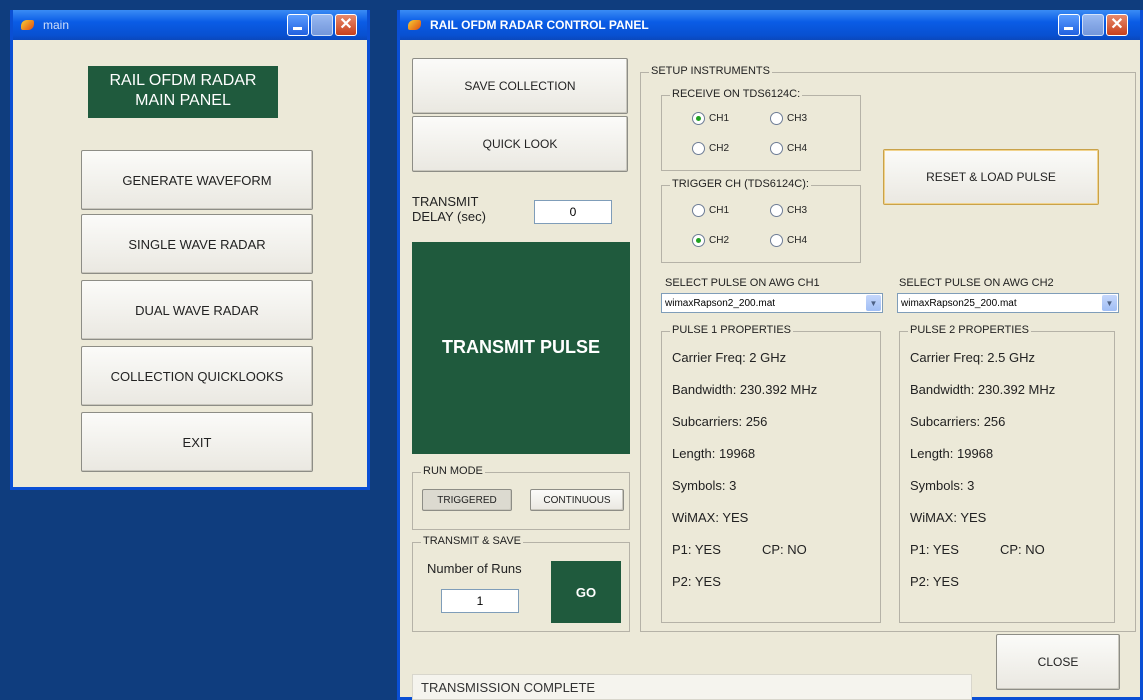  What do you see at coordinates (770, 25) in the screenshot?
I see `control-titlebar: RAIL OFDM RADAR CONTROL PANEL ✕` at bounding box center [770, 25].